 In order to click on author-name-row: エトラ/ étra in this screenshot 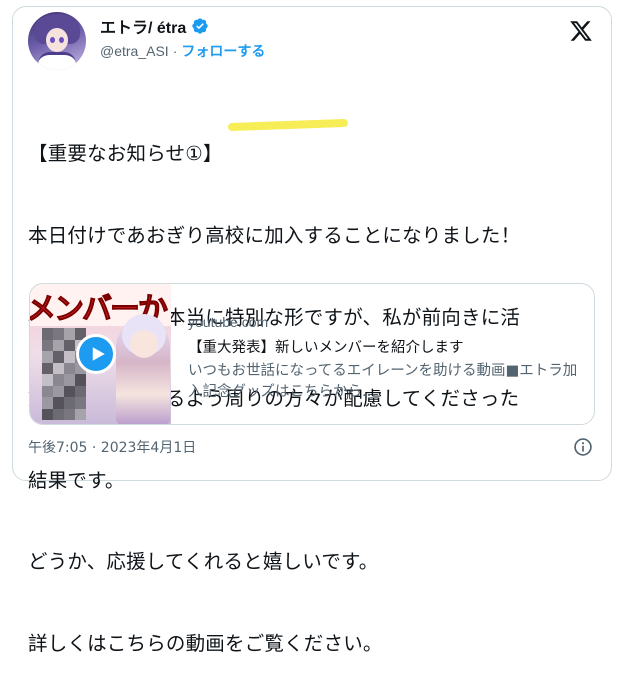, I will do `click(154, 26)`.